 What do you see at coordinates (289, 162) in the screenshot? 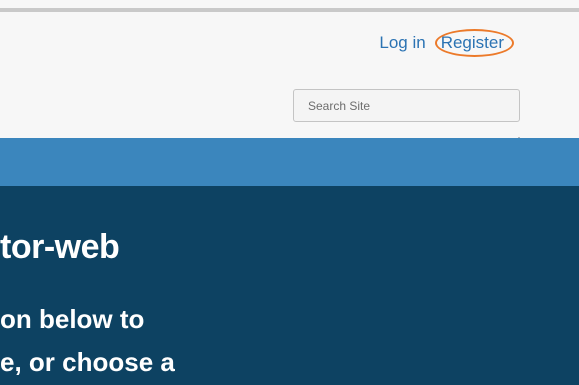
I see `navigation-bar` at bounding box center [289, 162].